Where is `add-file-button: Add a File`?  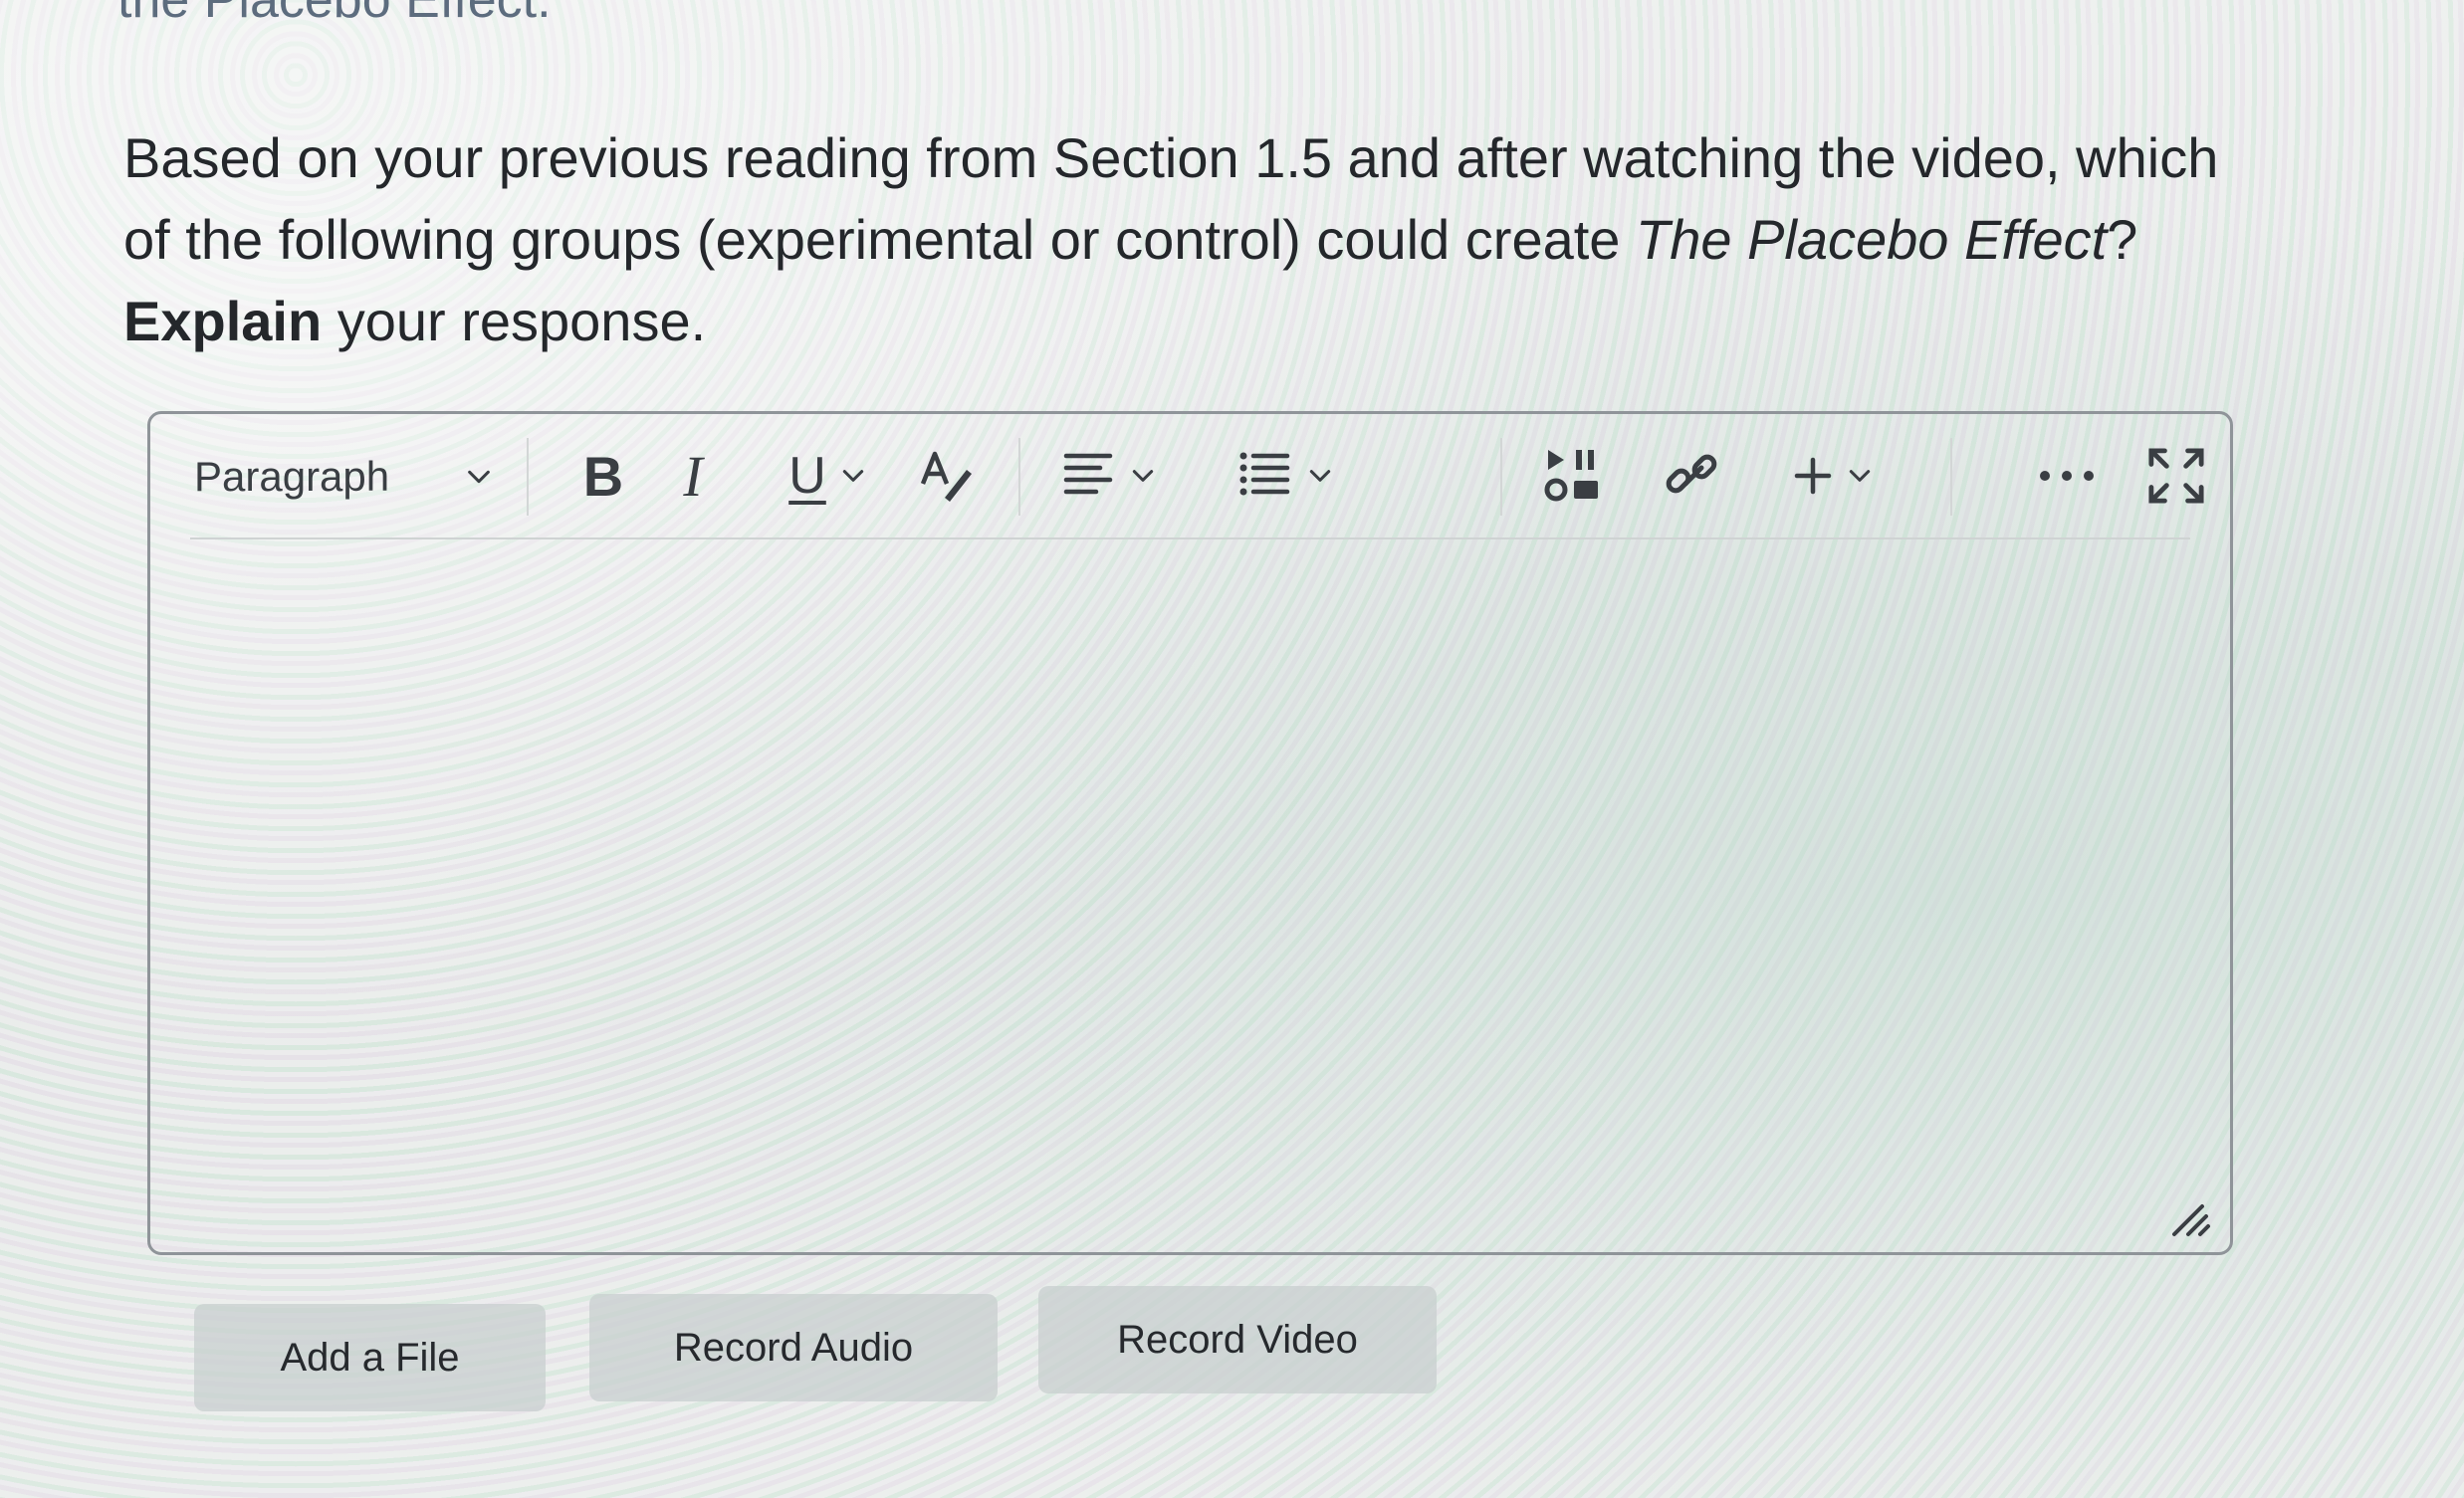 add-file-button: Add a File is located at coordinates (370, 1358).